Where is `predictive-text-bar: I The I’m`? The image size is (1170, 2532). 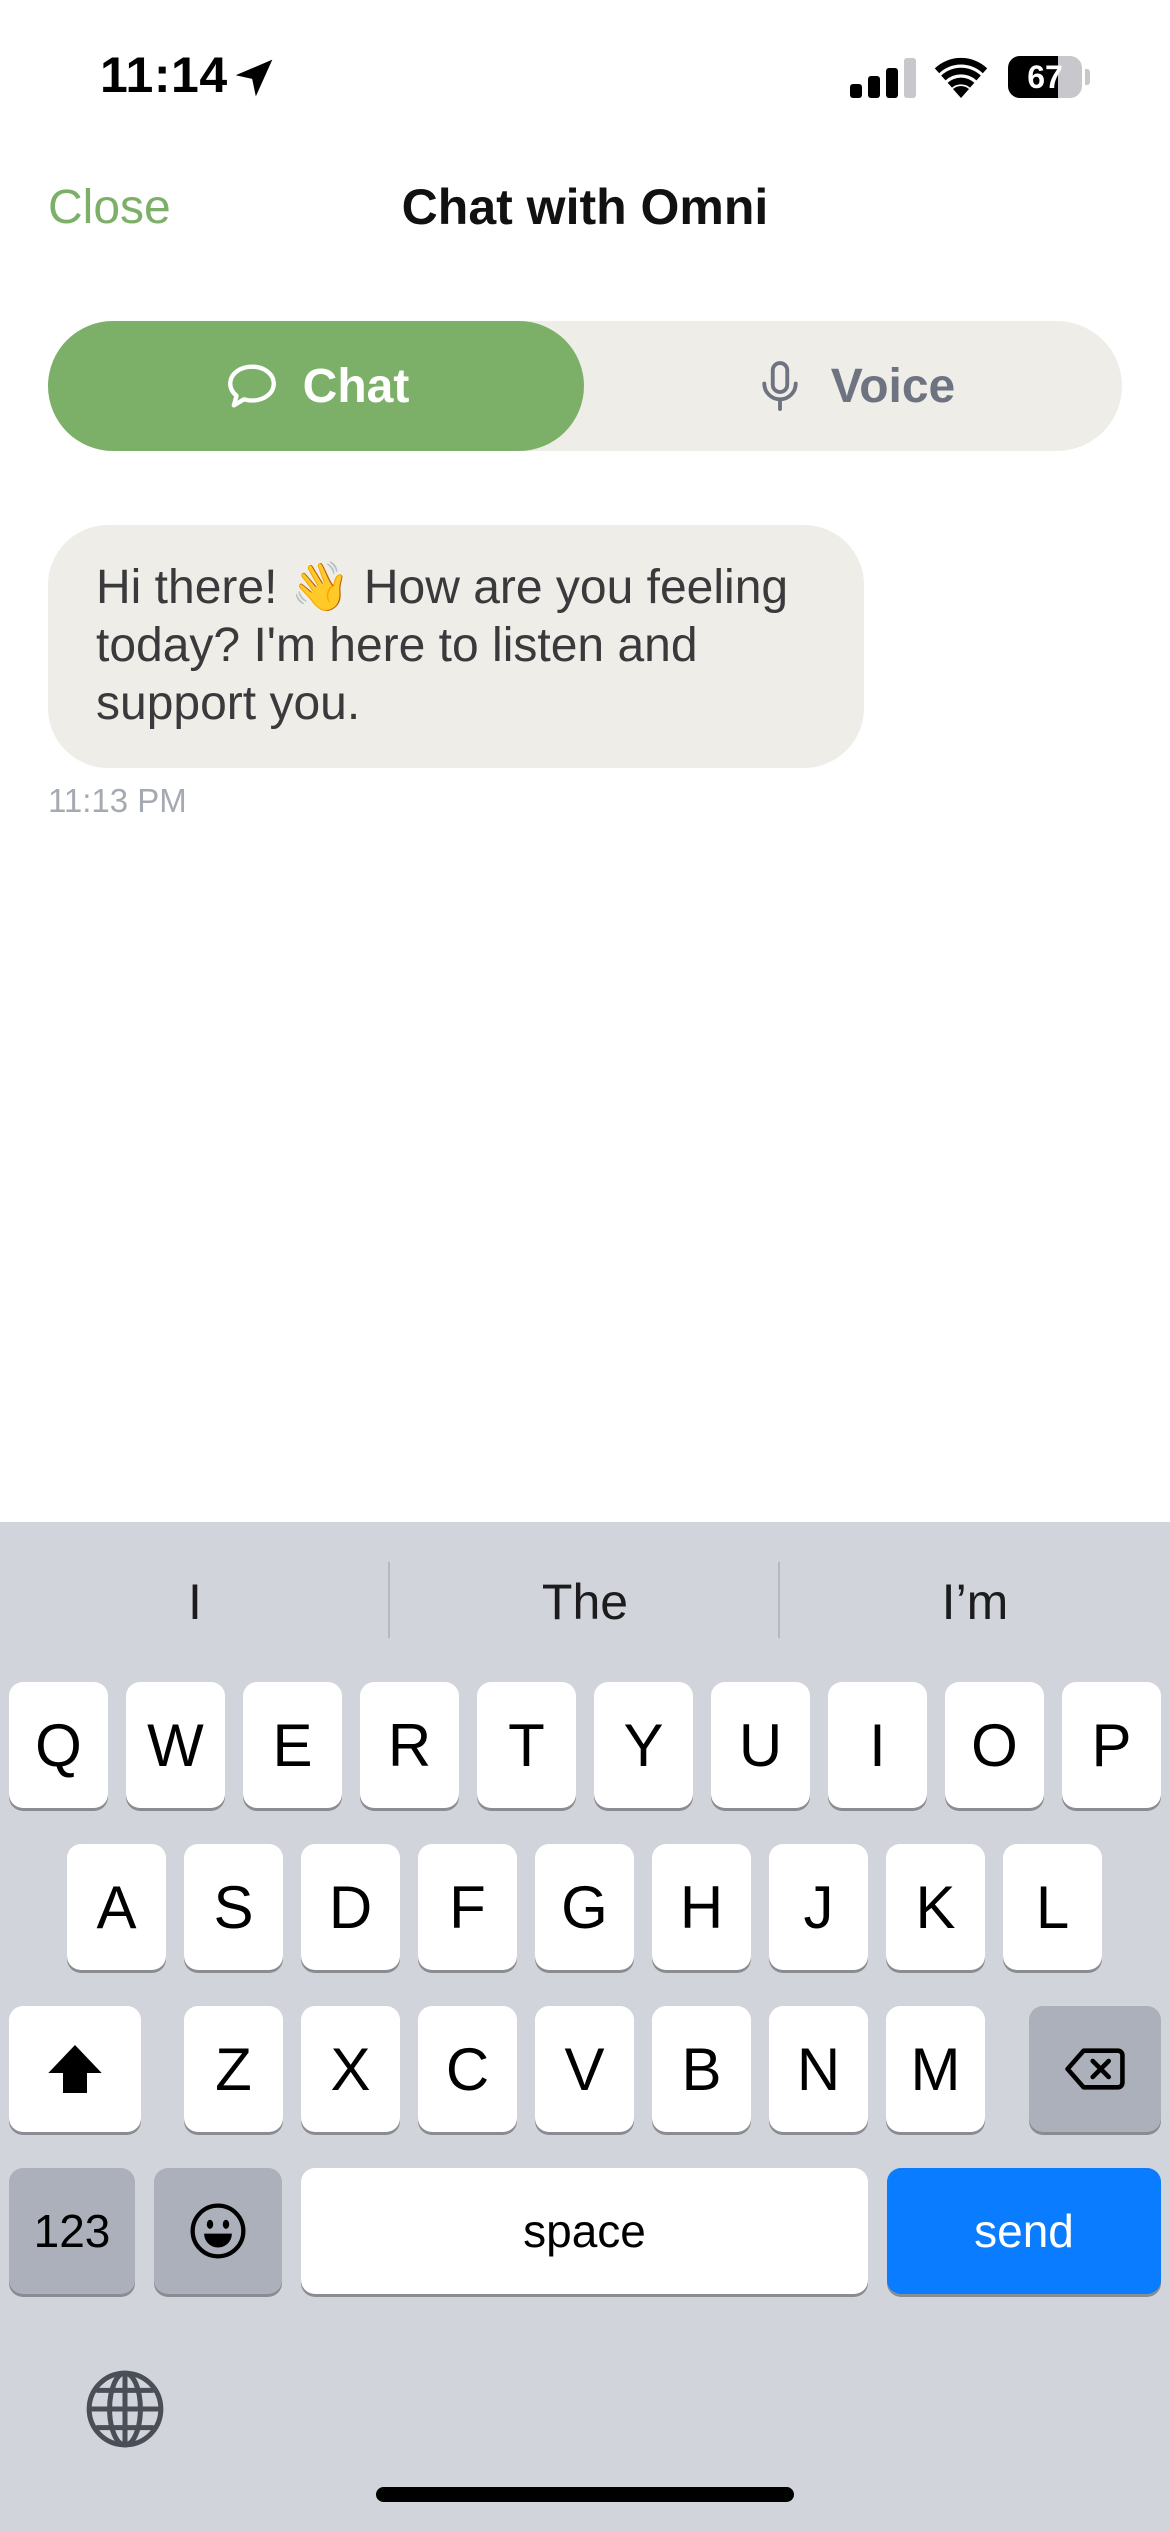 predictive-text-bar: I The I’m is located at coordinates (585, 1600).